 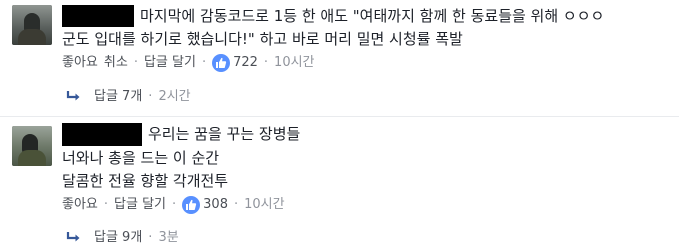 I want to click on view-replies-link: 답글 9개 · 3분, so click(x=122, y=238).